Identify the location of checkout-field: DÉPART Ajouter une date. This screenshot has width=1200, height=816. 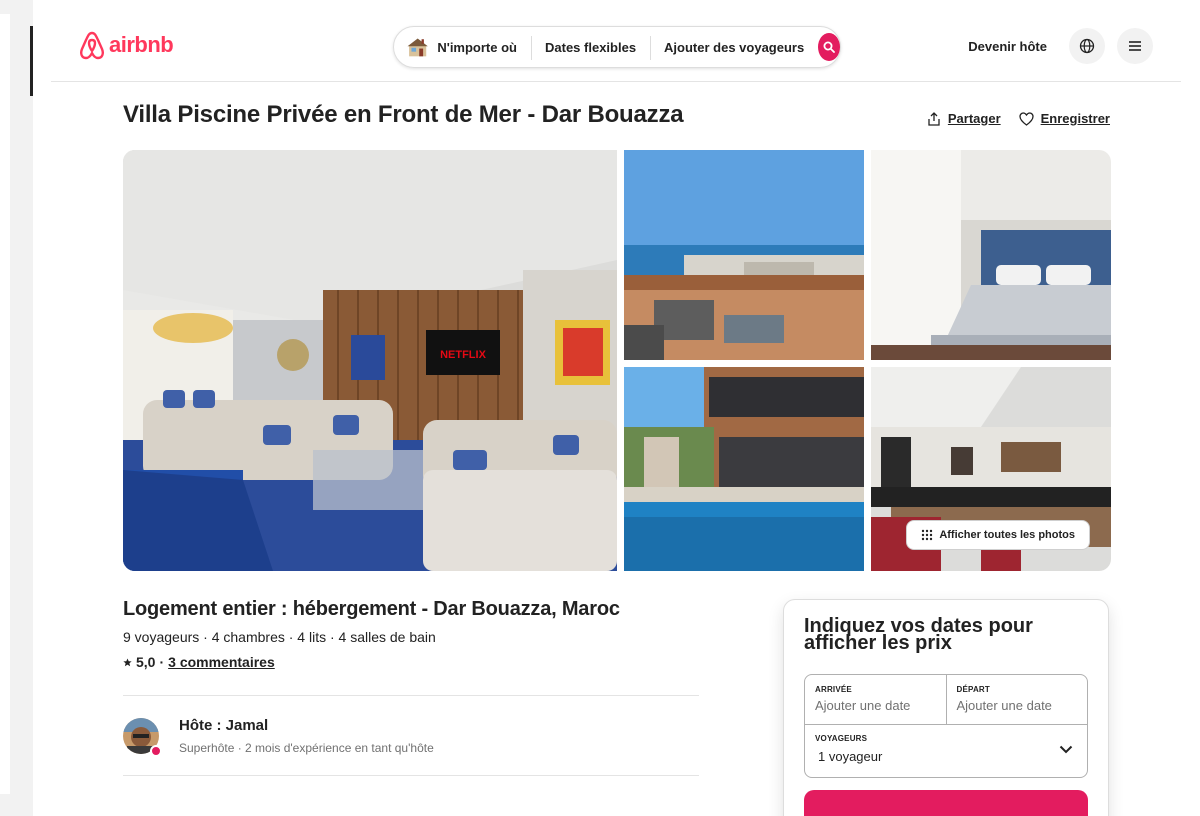
(1016, 699).